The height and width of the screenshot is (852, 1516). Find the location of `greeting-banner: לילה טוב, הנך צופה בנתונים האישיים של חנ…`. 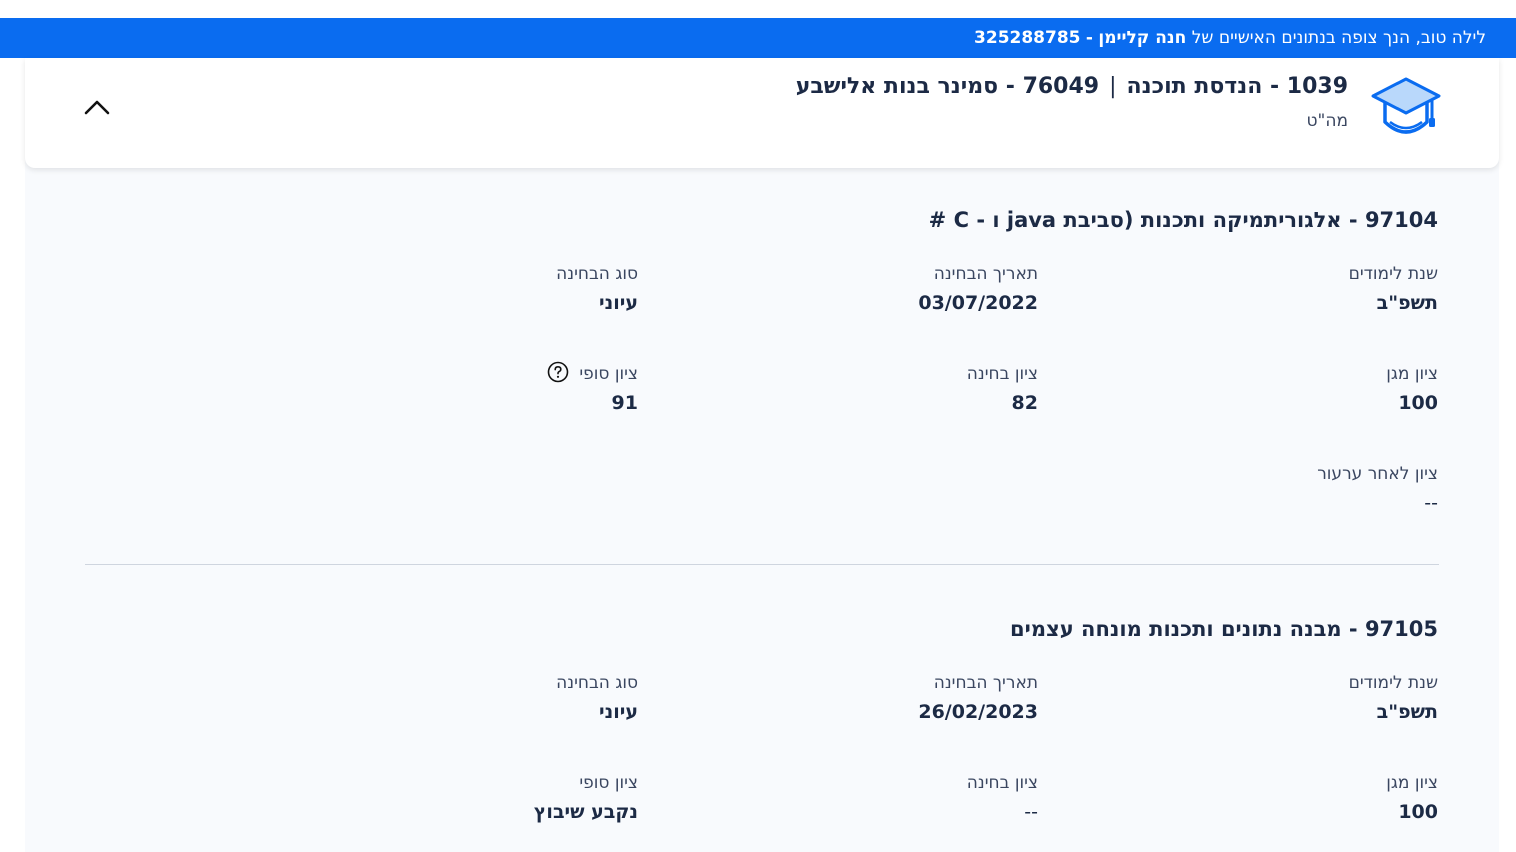

greeting-banner: לילה טוב, הנך צופה בנתונים האישיים של חנ… is located at coordinates (758, 38).